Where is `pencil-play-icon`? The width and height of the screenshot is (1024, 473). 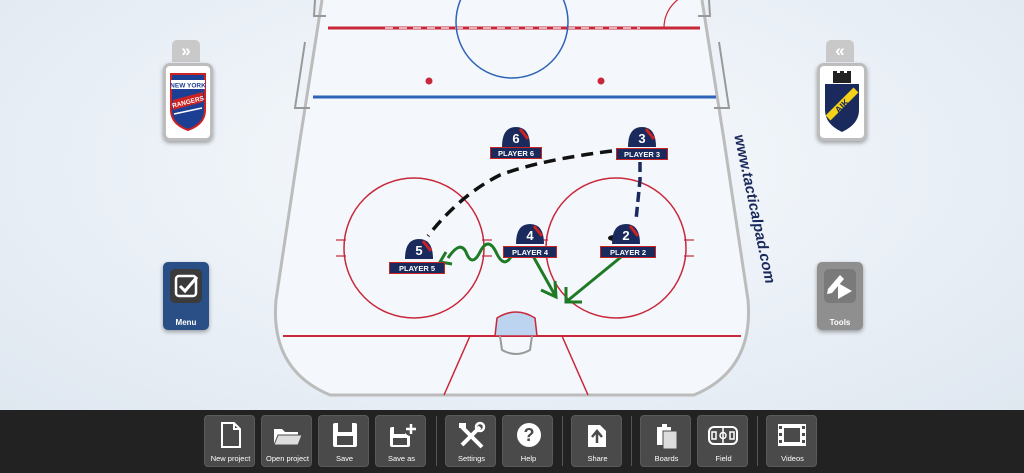 pencil-play-icon is located at coordinates (839, 287).